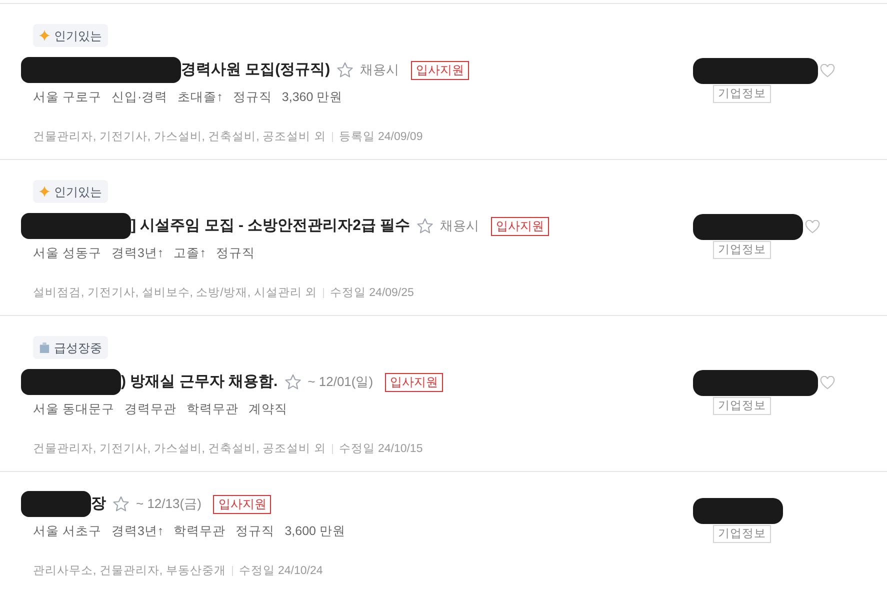 The height and width of the screenshot is (597, 887). What do you see at coordinates (129, 571) in the screenshot?
I see `job-categories: 관리사무소, 건물관리자, 부동산중개` at bounding box center [129, 571].